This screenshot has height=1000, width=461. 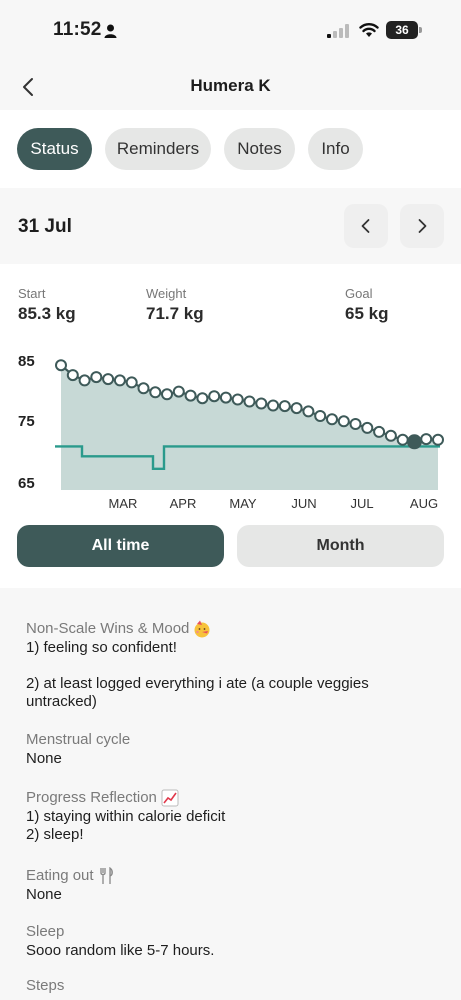 I want to click on status-bar: 11:52 36, so click(x=230, y=31).